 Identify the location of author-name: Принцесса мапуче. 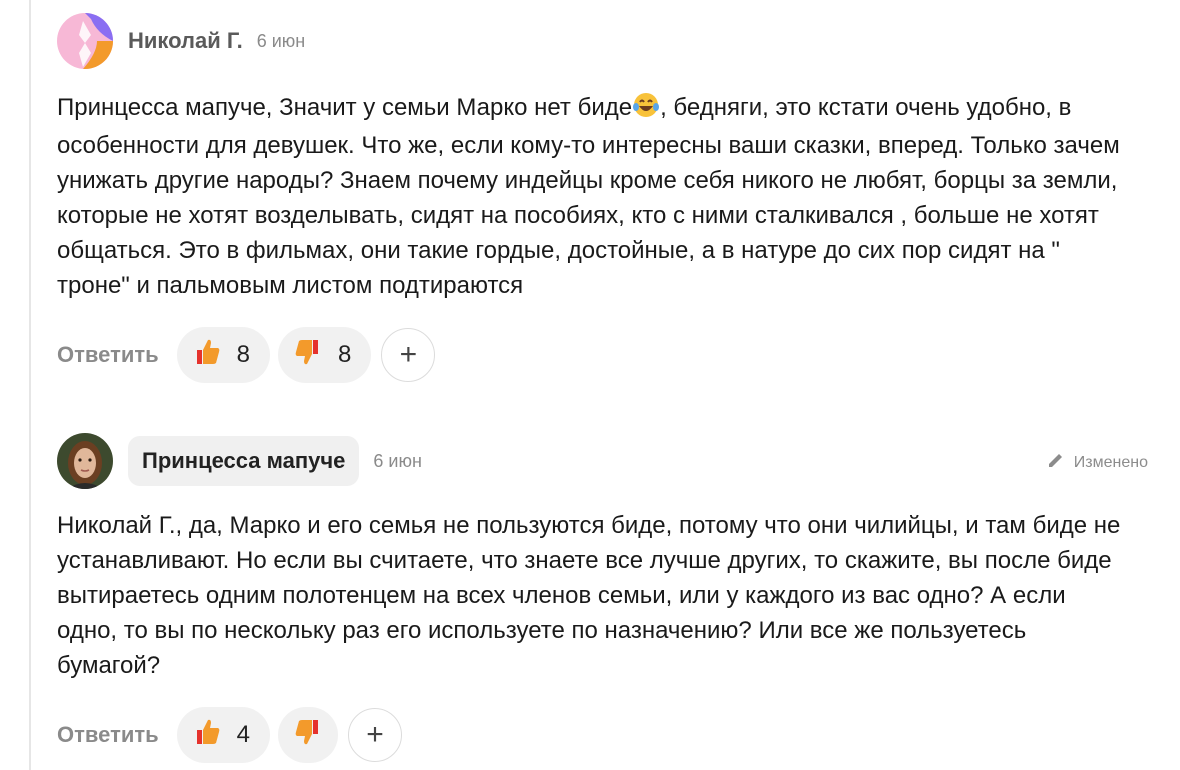
(244, 461).